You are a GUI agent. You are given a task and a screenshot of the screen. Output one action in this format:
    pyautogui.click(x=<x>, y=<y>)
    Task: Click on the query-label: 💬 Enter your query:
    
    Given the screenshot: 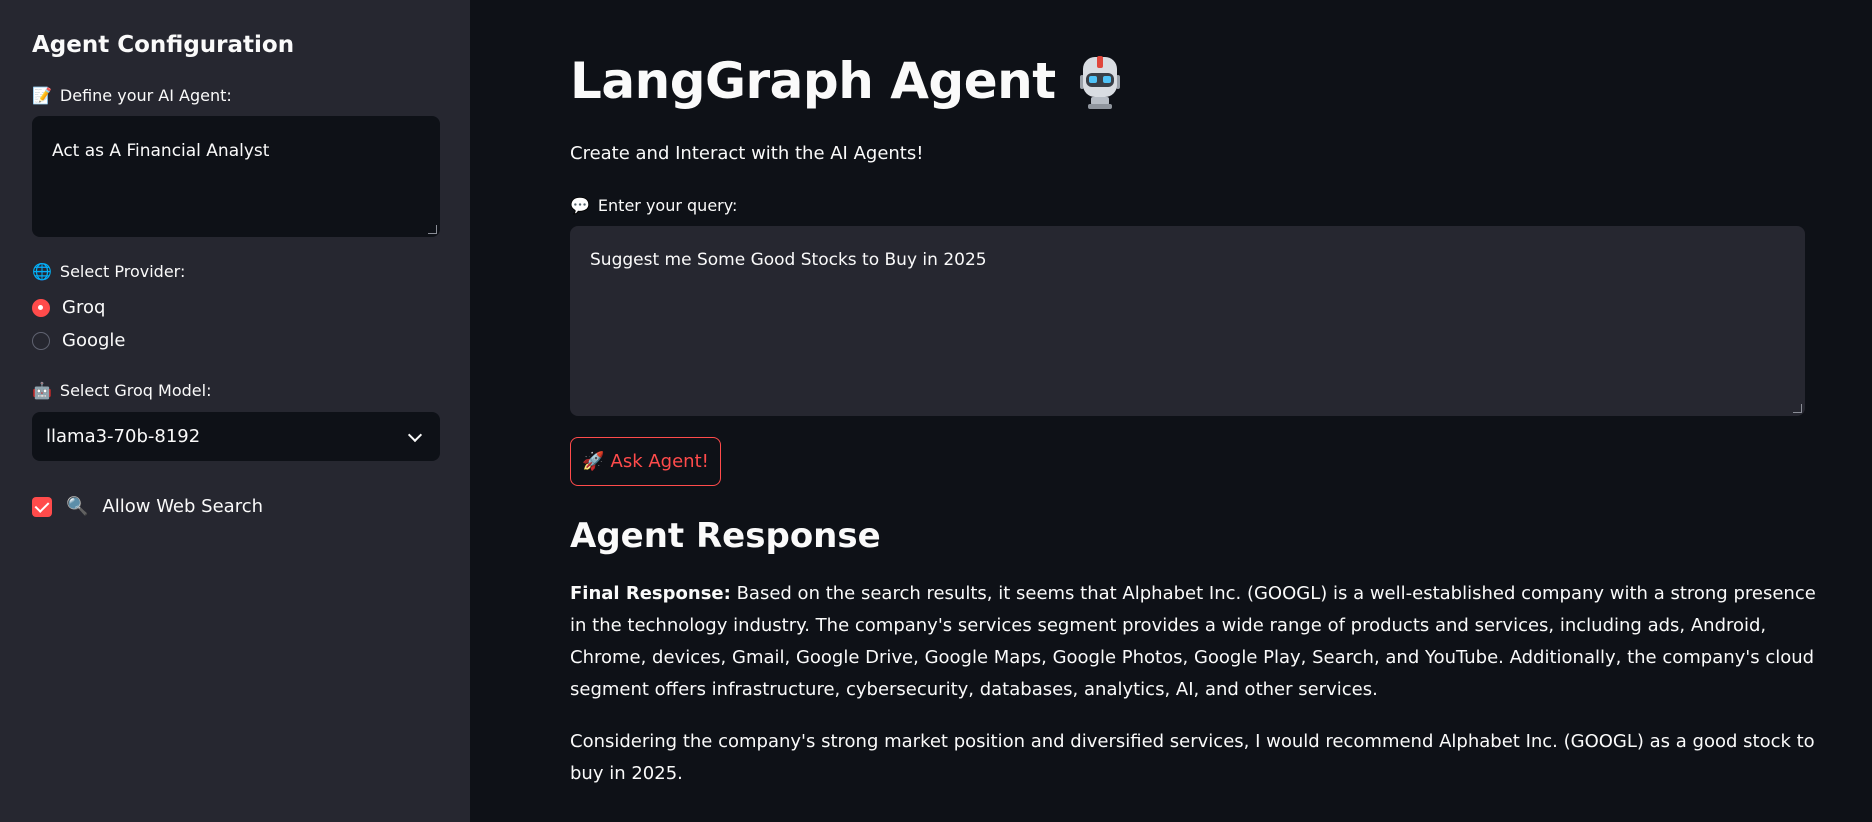 What is the action you would take?
    pyautogui.click(x=653, y=205)
    